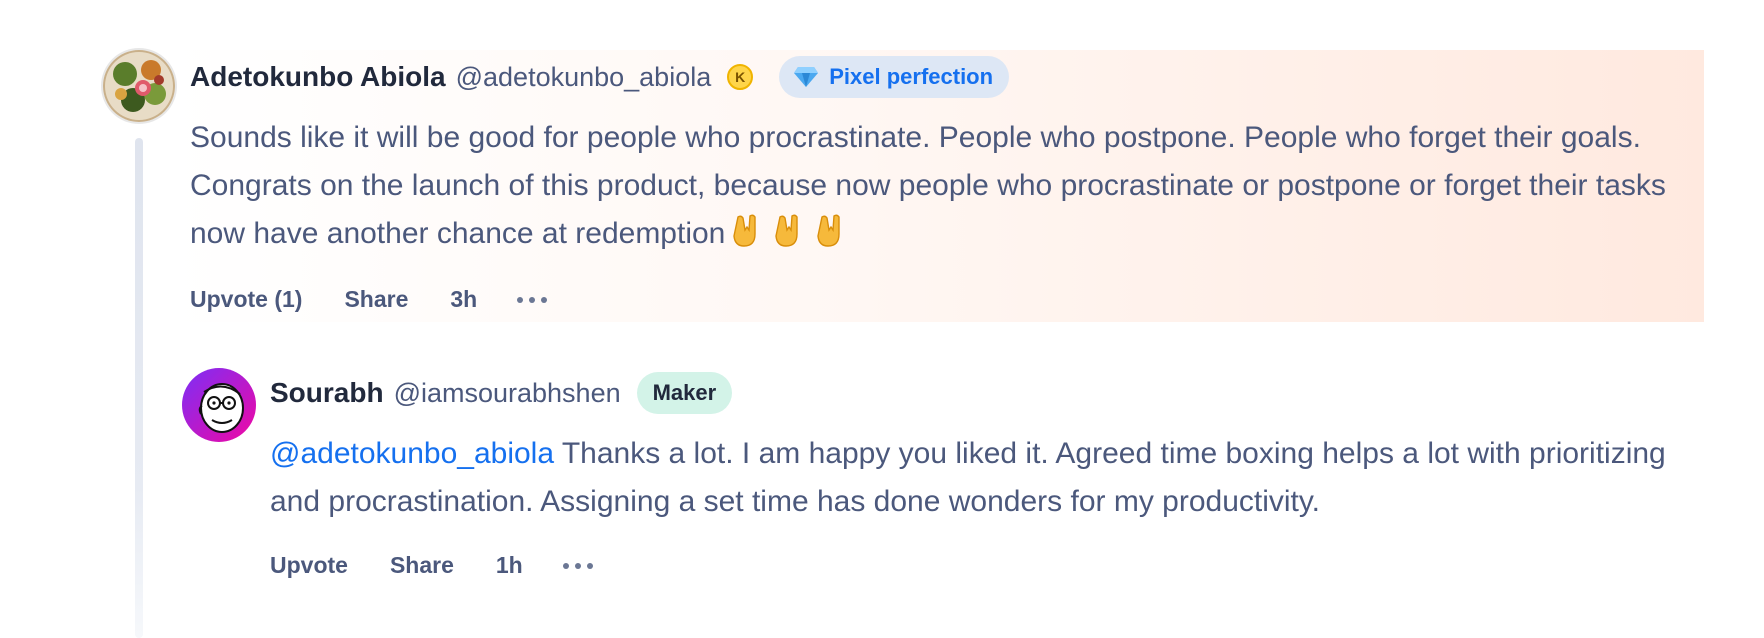 This screenshot has height=638, width=1764. What do you see at coordinates (509, 565) in the screenshot?
I see `timestamp: 1h` at bounding box center [509, 565].